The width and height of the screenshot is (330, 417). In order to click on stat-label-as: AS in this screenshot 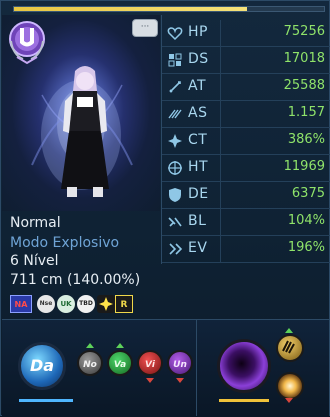, I will do `click(198, 113)`.